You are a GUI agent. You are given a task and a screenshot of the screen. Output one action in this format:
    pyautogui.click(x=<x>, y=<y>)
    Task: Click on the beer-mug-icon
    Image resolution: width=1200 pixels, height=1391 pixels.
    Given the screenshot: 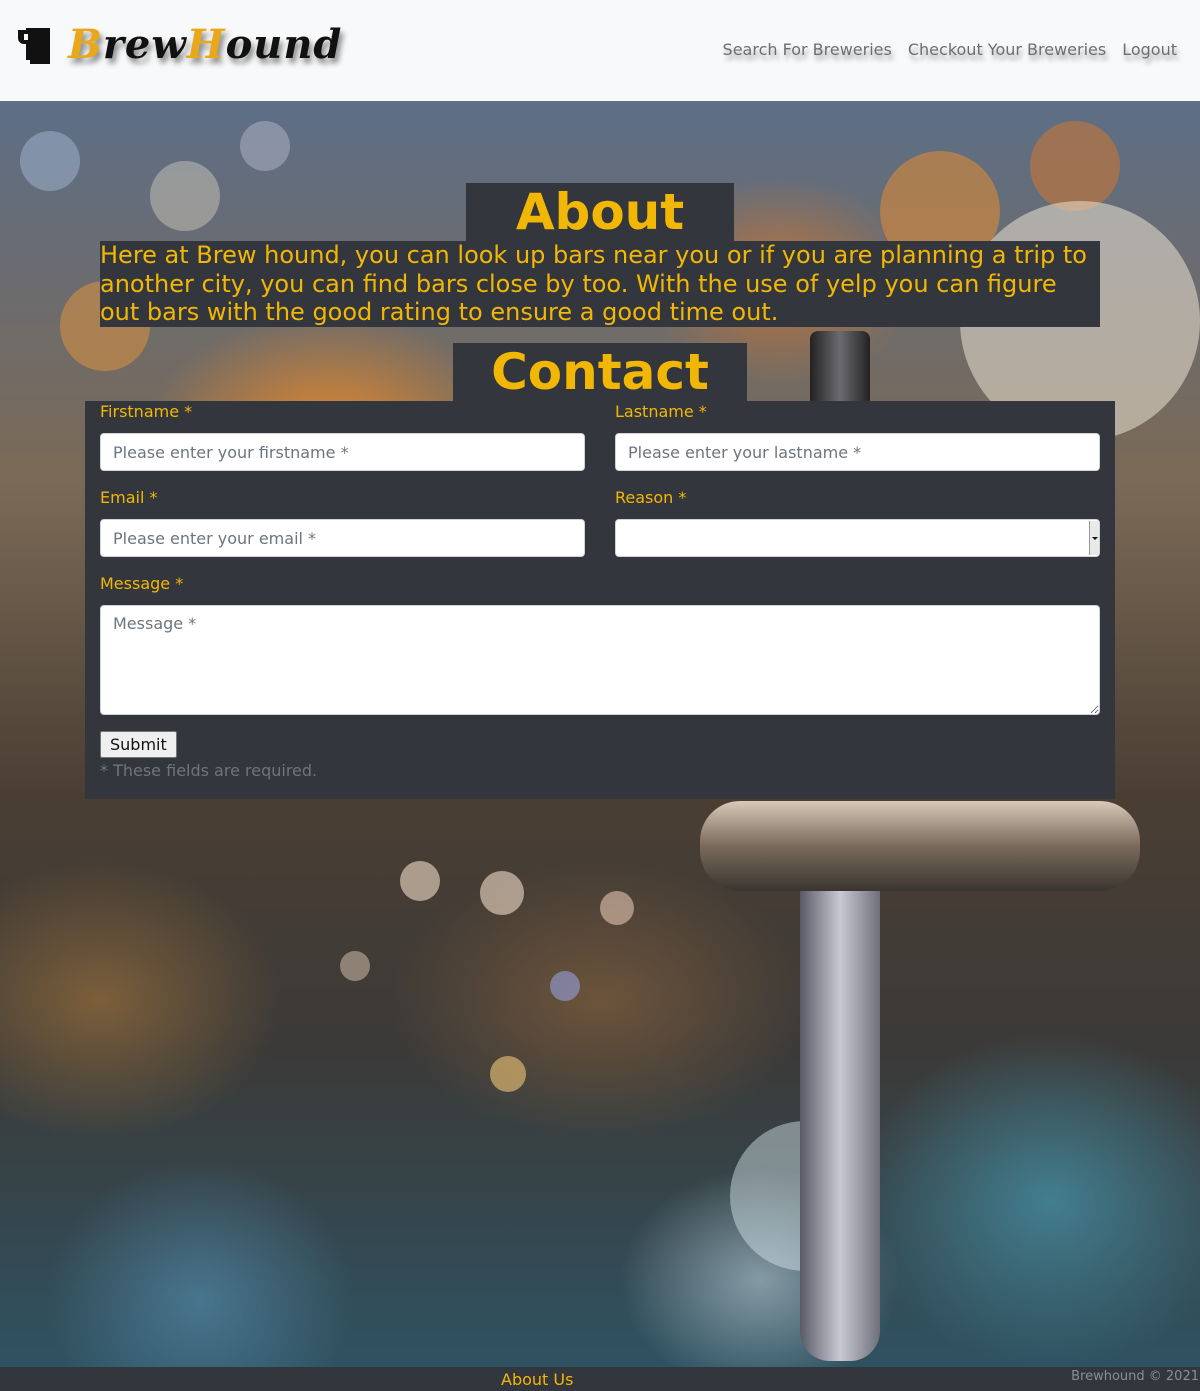 What is the action you would take?
    pyautogui.click(x=34, y=46)
    